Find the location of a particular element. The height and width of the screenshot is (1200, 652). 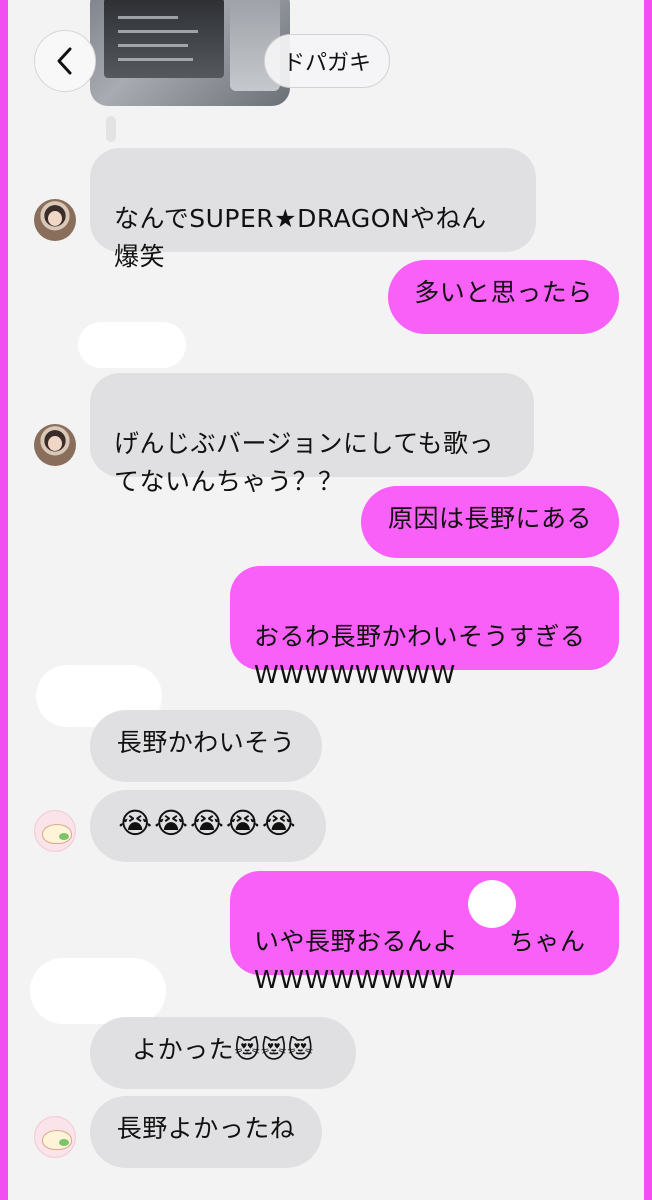

message-bubble: 長野かわいそう is located at coordinates (206, 746).